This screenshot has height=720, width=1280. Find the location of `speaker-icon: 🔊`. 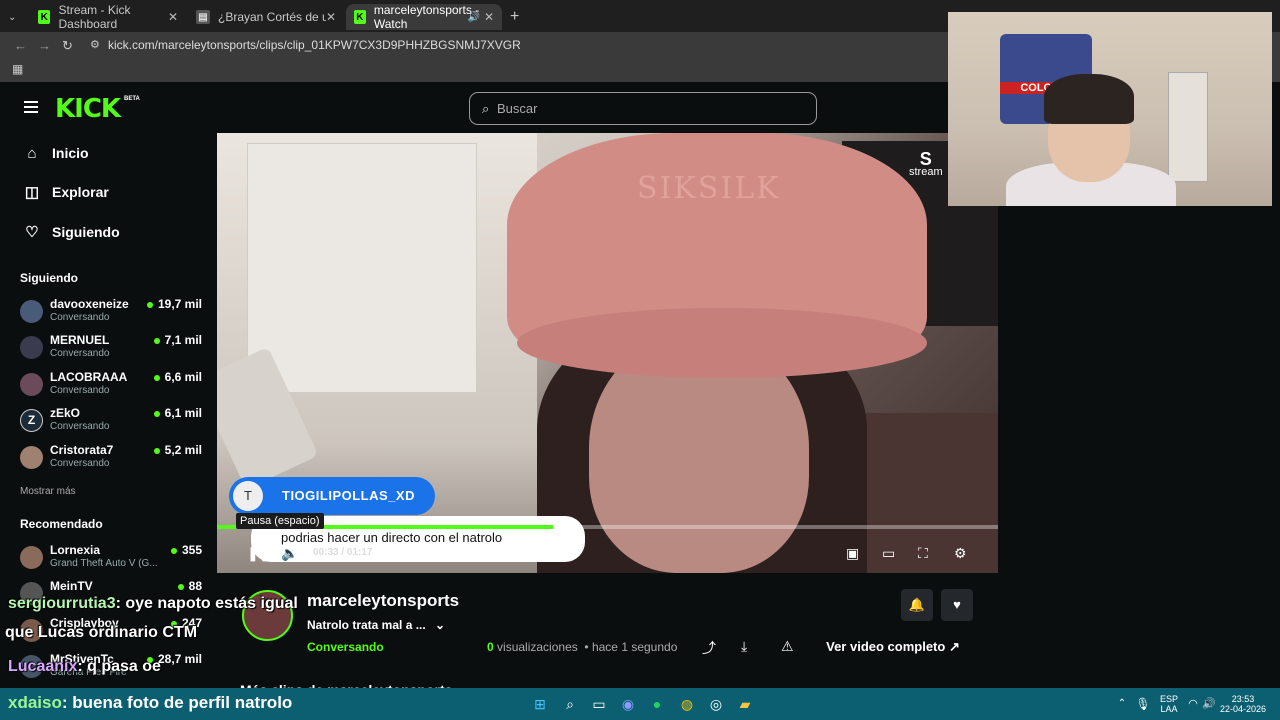

speaker-icon: 🔊 is located at coordinates (474, 17).